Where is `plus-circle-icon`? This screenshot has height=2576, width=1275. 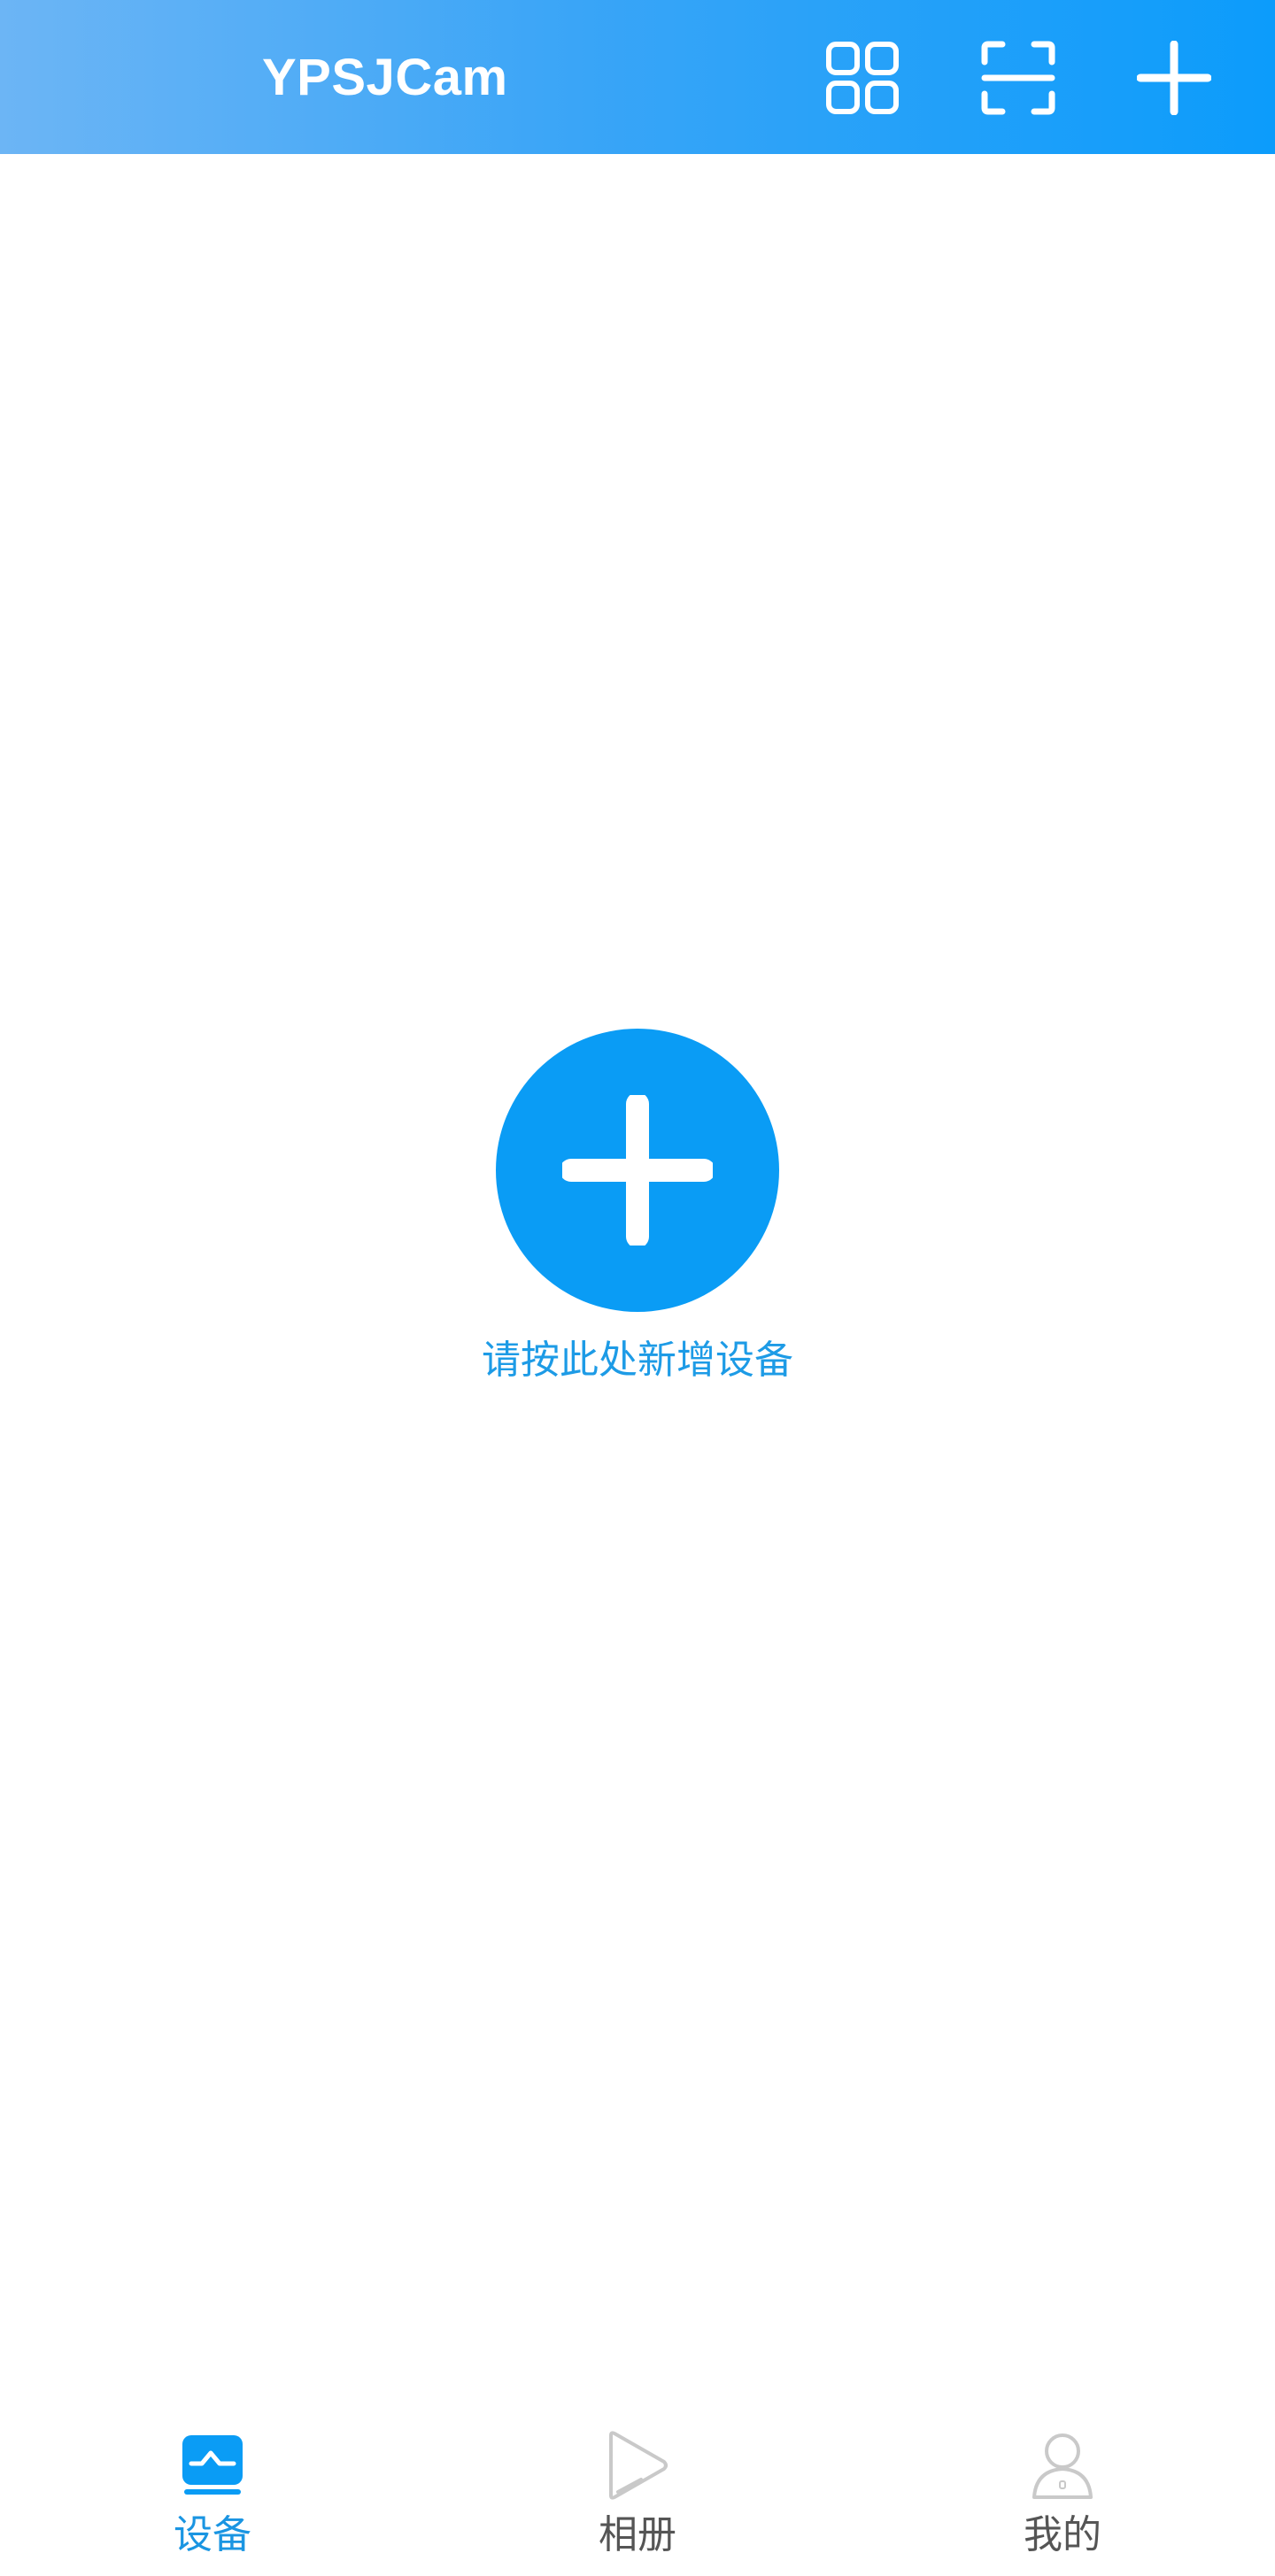
plus-circle-icon is located at coordinates (637, 1170).